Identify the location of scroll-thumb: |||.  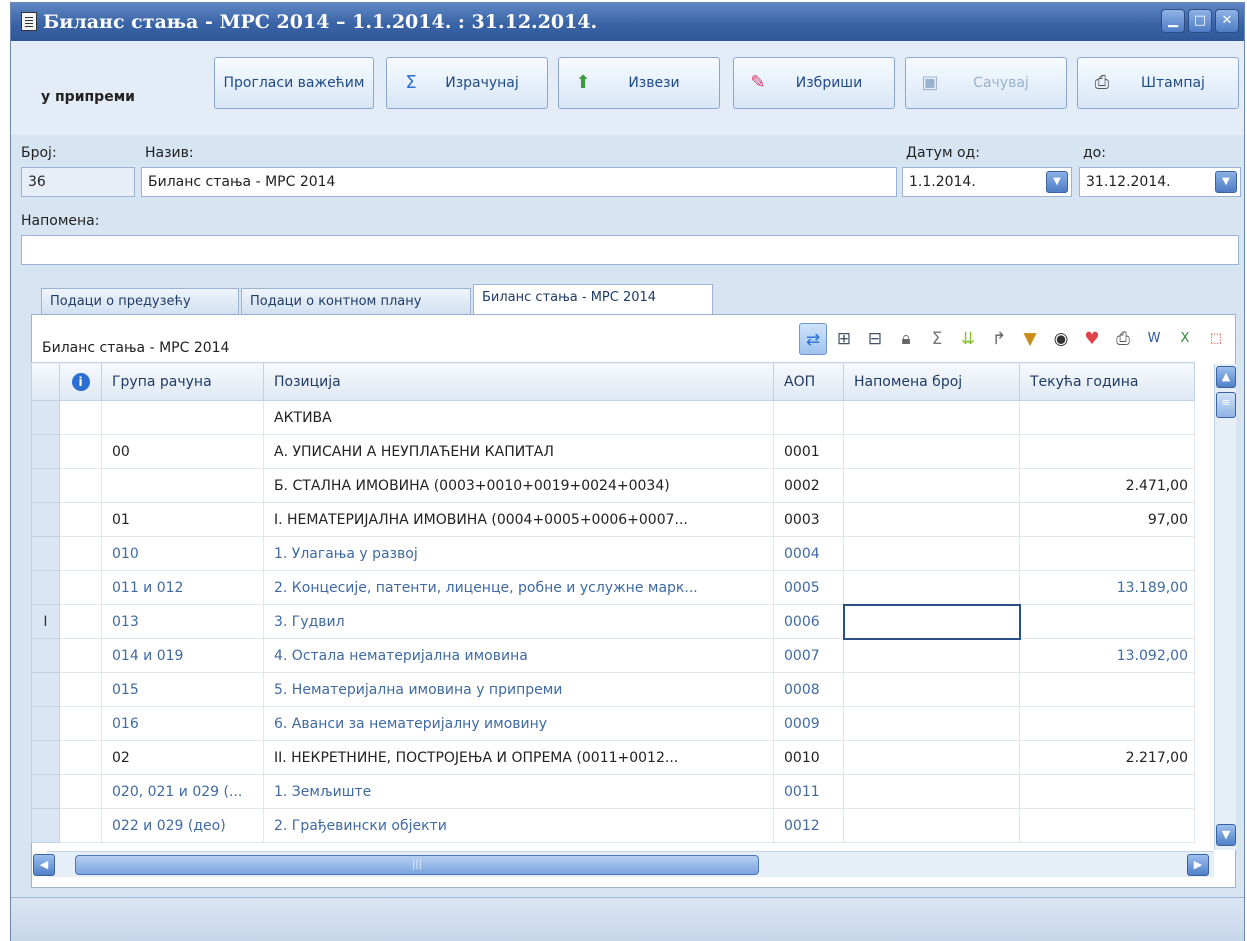
(417, 865).